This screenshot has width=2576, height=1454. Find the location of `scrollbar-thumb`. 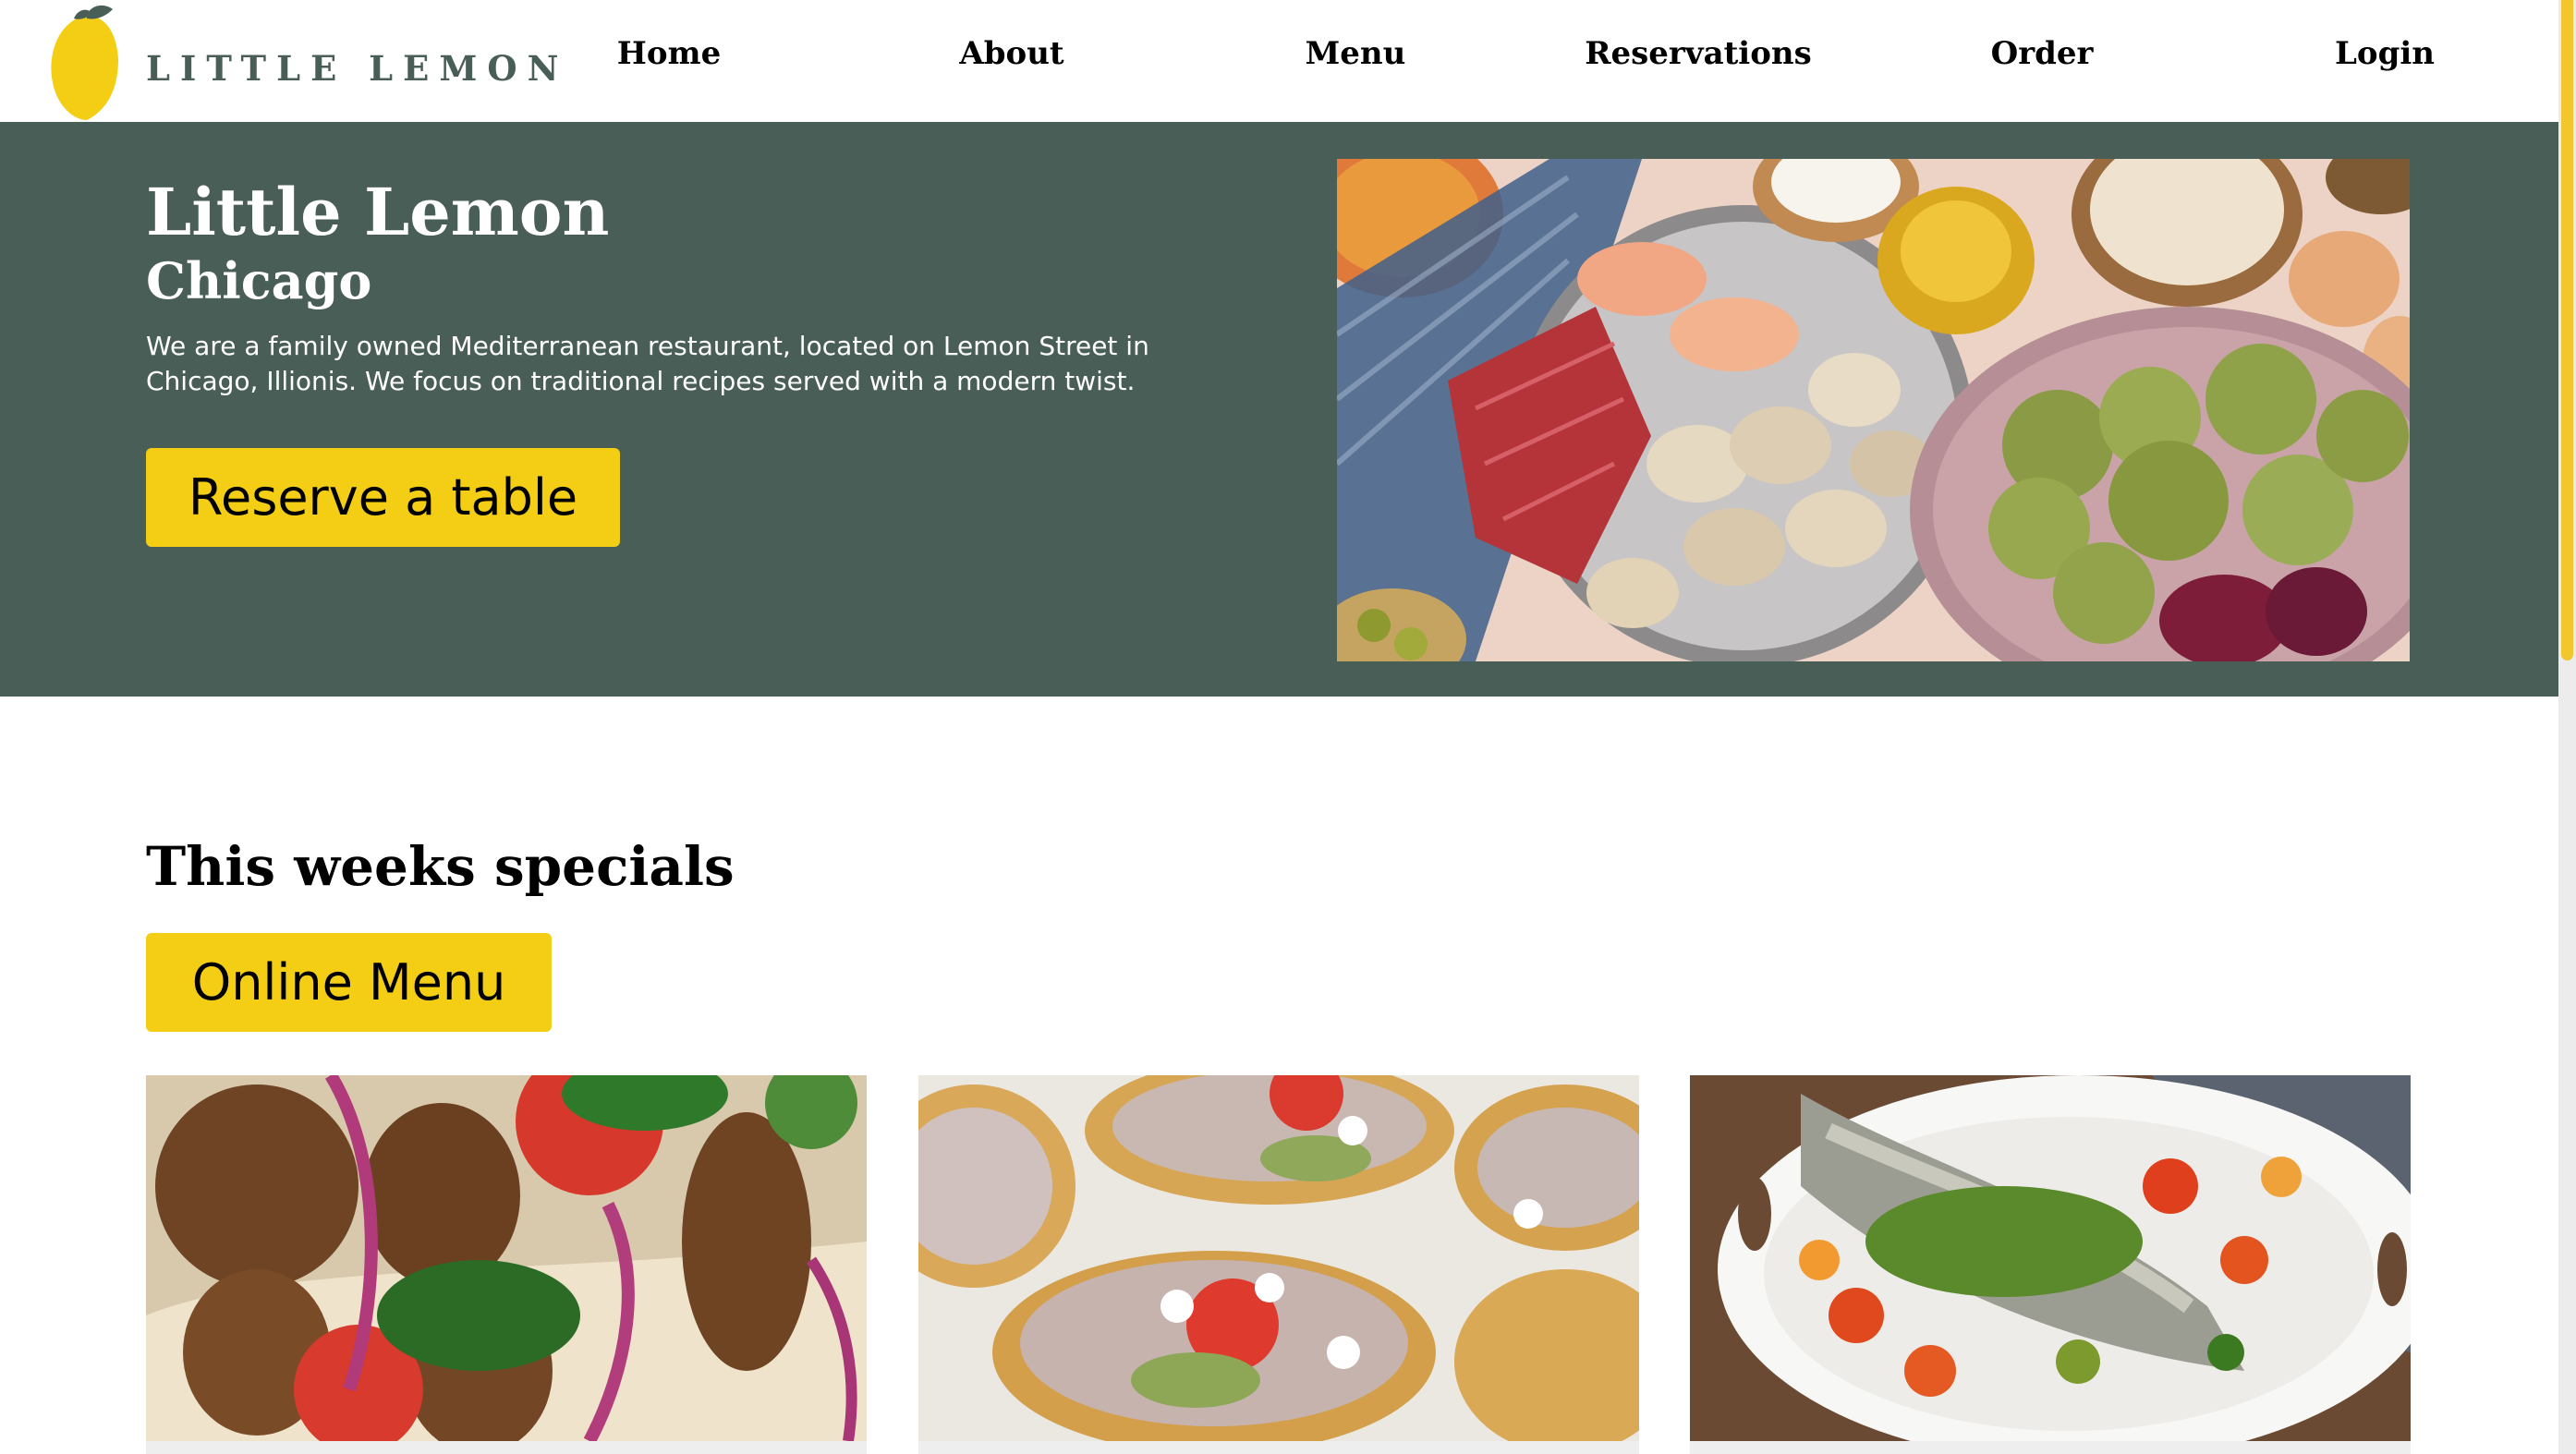

scrollbar-thumb is located at coordinates (2567, 330).